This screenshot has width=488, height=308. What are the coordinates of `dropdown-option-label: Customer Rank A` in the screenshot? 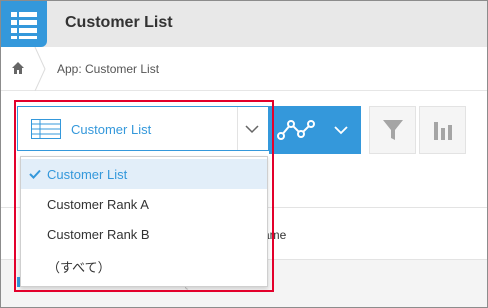 It's located at (98, 204).